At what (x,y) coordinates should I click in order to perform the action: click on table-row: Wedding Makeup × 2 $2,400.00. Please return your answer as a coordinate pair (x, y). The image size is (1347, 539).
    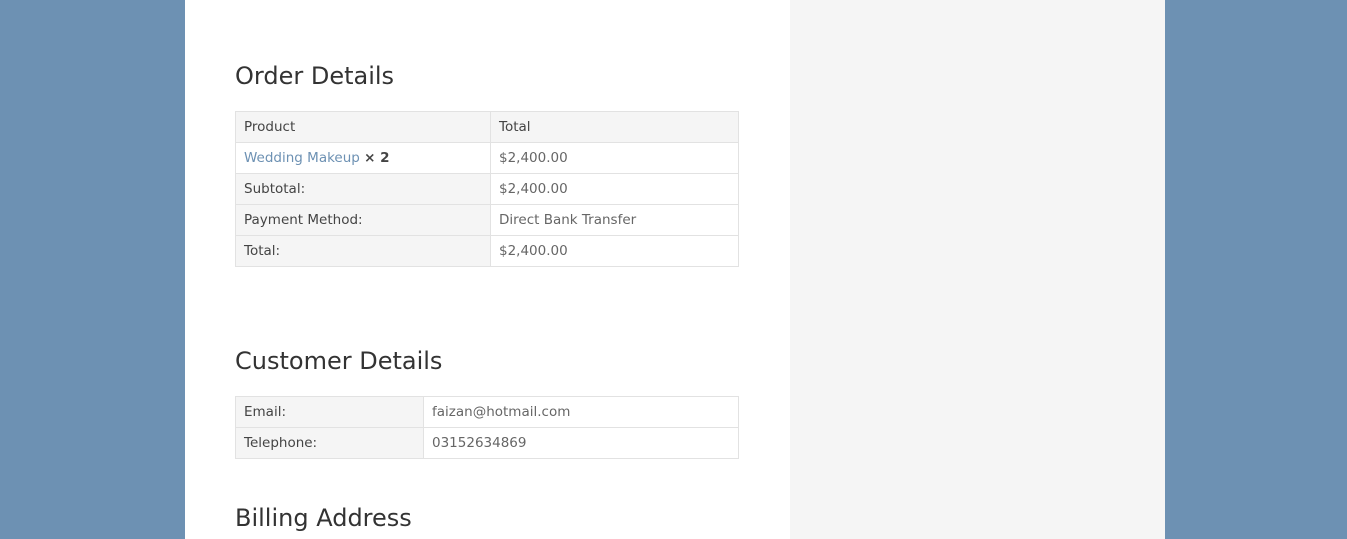
    Looking at the image, I should click on (487, 158).